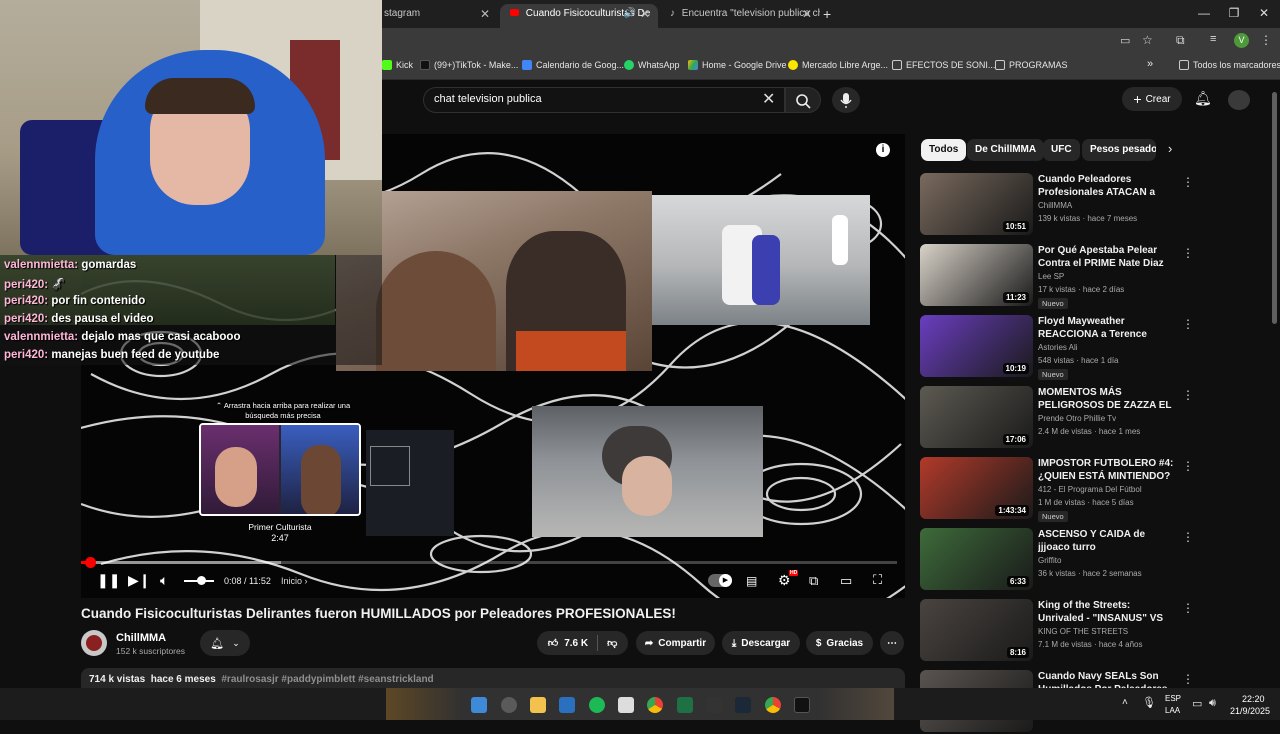 The width and height of the screenshot is (1280, 734). What do you see at coordinates (626, 705) in the screenshot?
I see `capcut-icon` at bounding box center [626, 705].